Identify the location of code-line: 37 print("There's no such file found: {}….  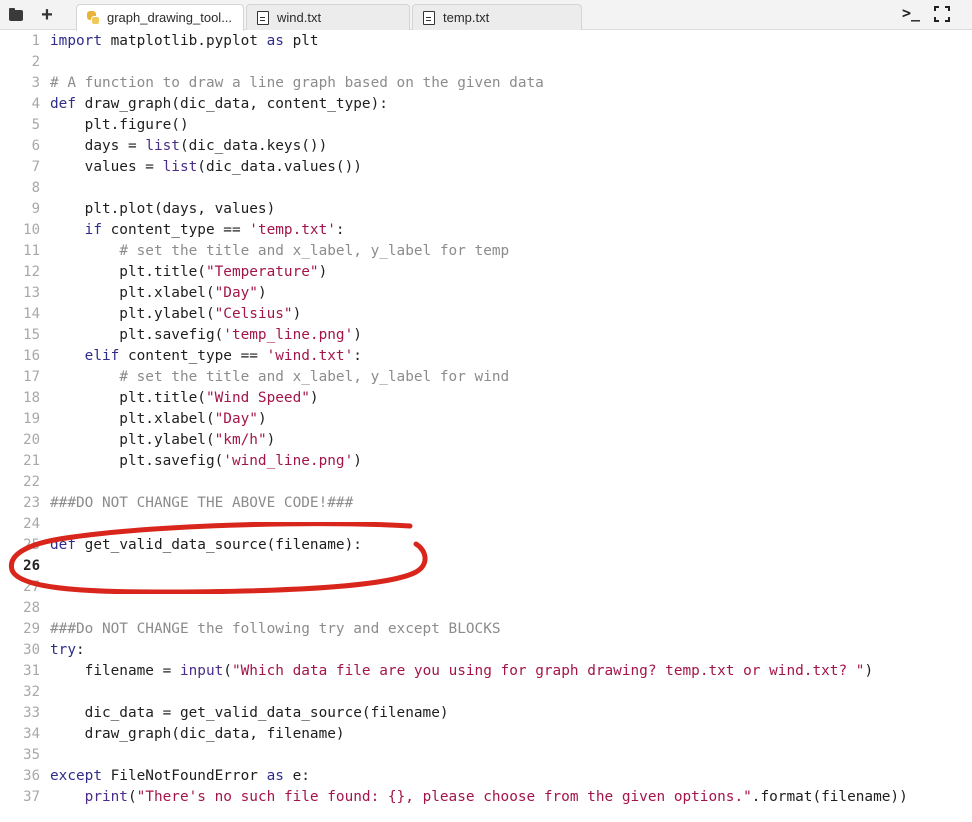
(486, 797).